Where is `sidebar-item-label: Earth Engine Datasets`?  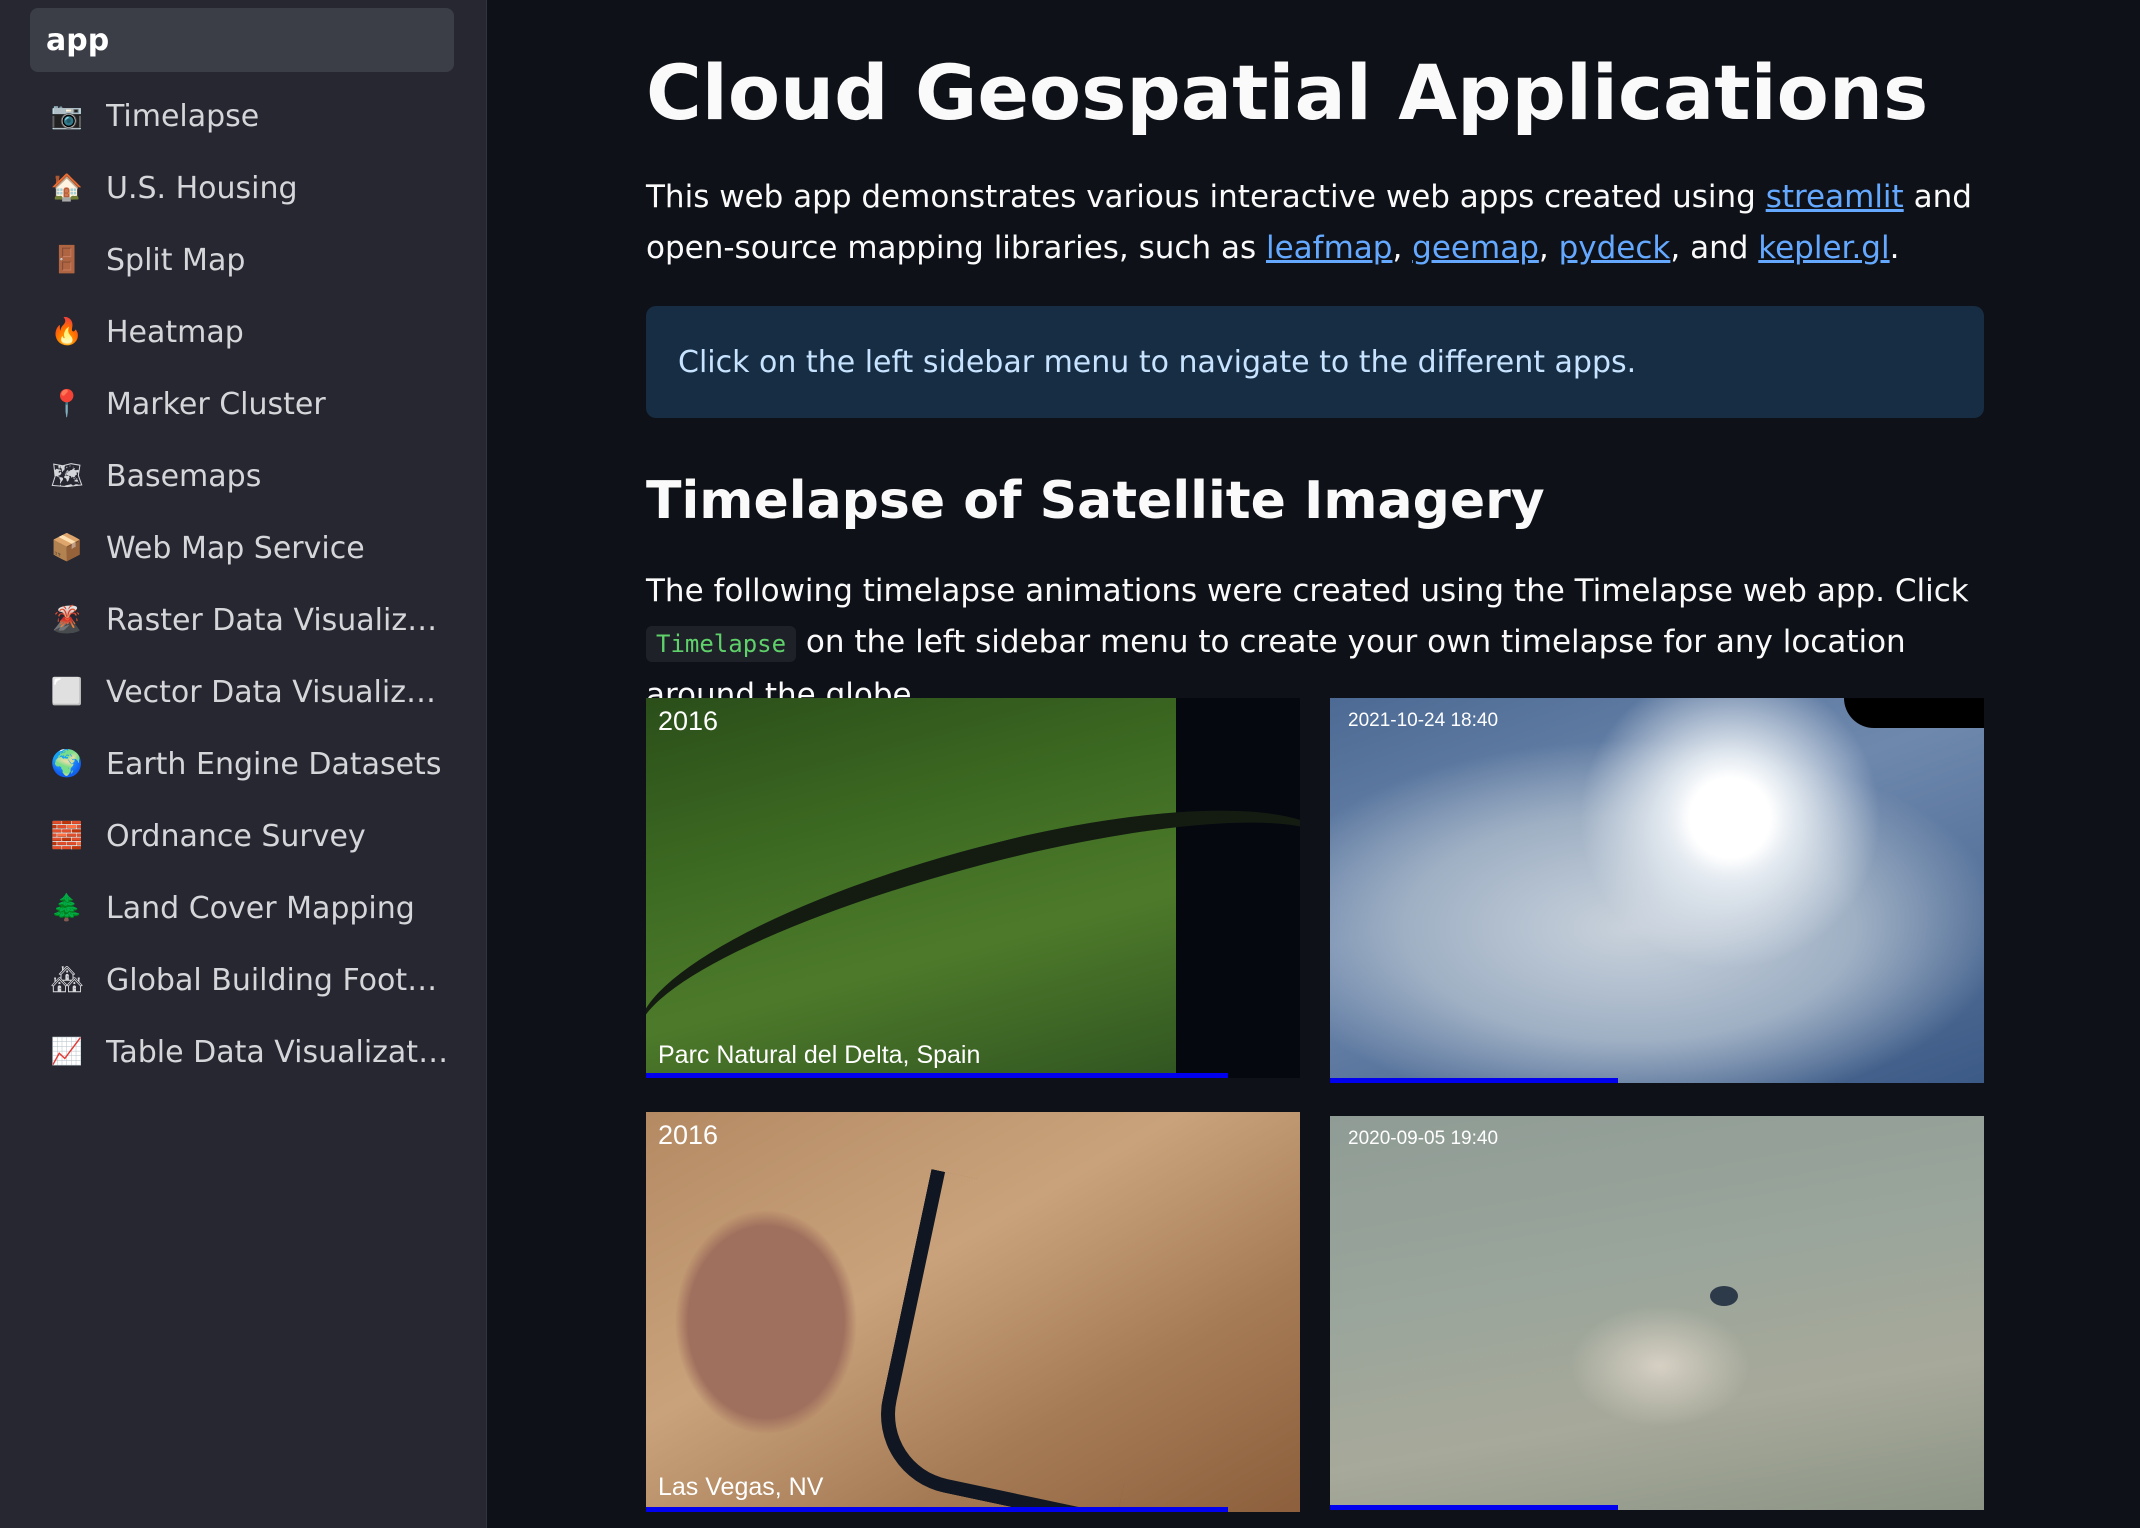 sidebar-item-label: Earth Engine Datasets is located at coordinates (274, 764).